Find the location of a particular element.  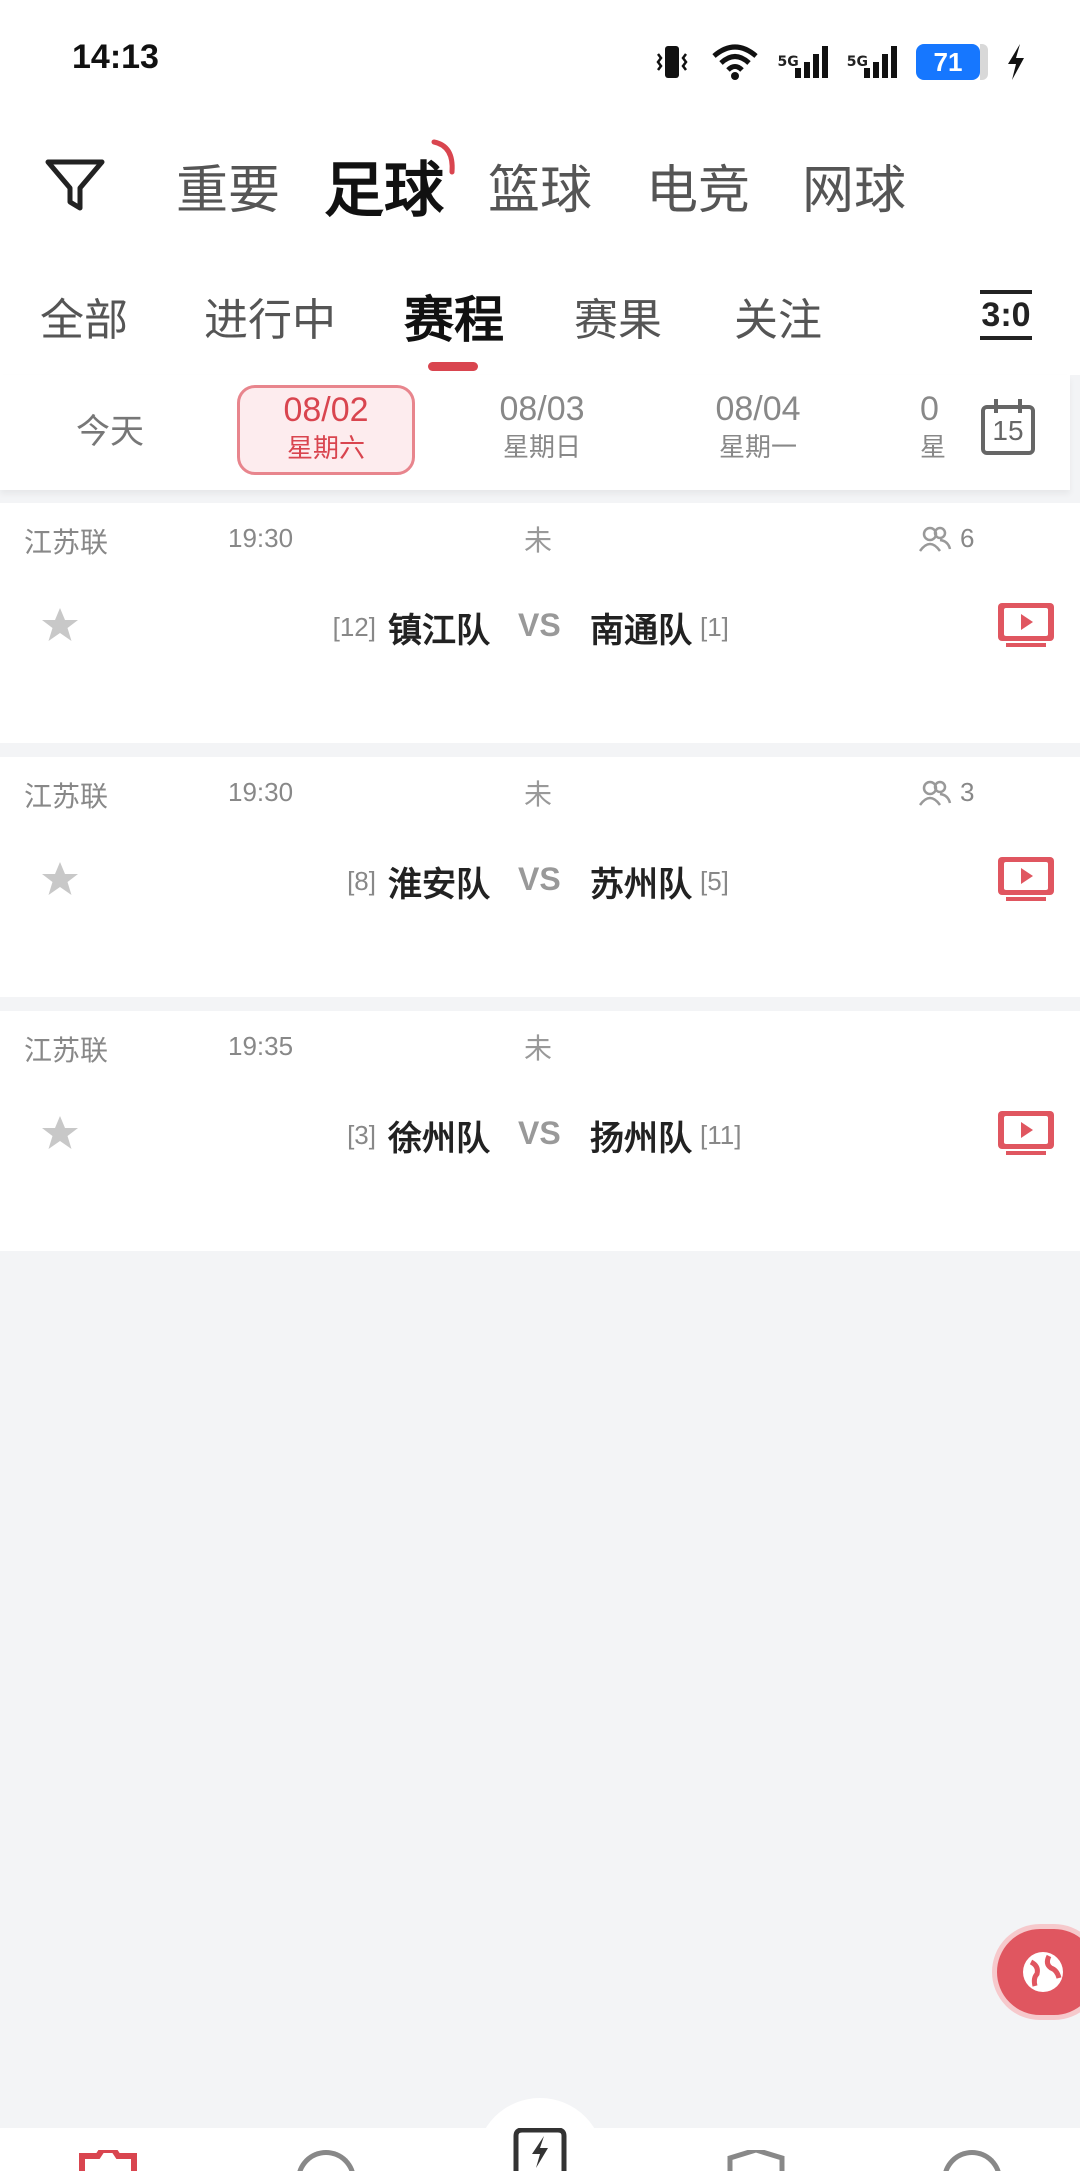

date-value: 08/03 is located at coordinates (542, 409).